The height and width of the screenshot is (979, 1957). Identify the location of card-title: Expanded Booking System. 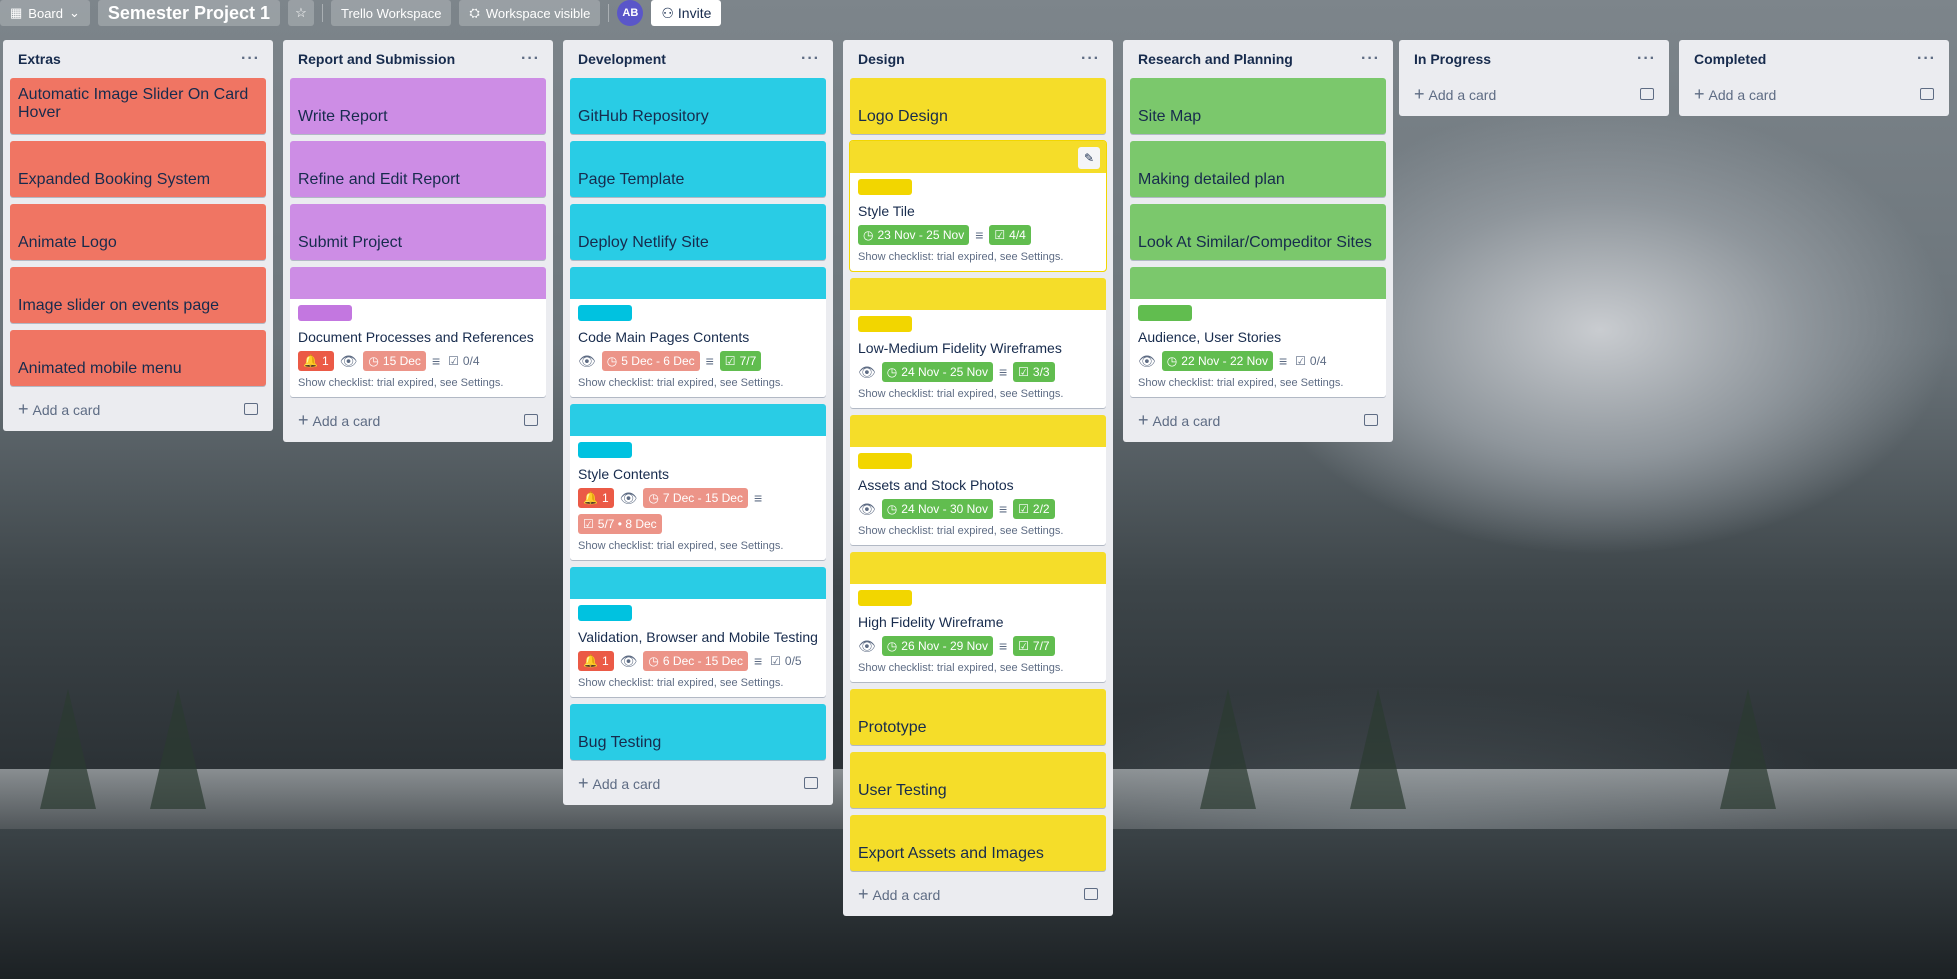
(114, 179).